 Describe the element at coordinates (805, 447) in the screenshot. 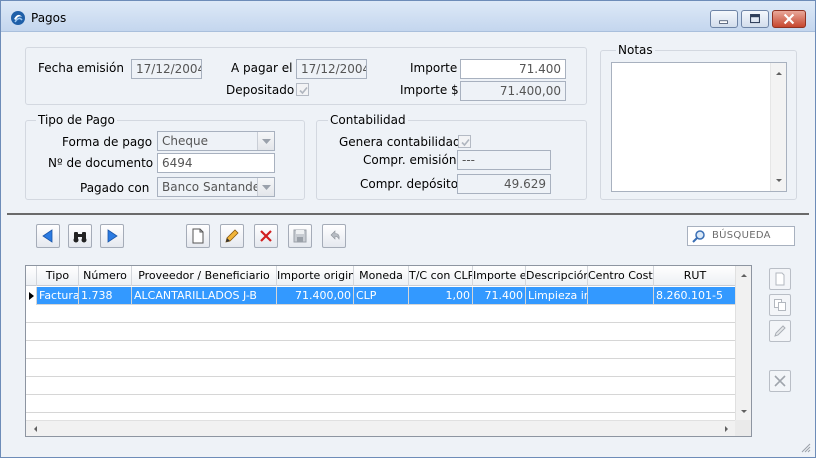

I see `resize-grip-icon` at that location.